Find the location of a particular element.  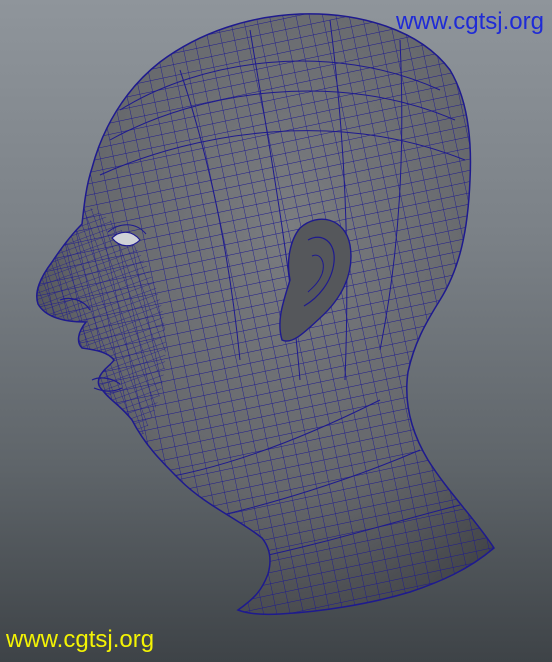

watermark-bottom: www.cgtsj.org is located at coordinates (80, 639).